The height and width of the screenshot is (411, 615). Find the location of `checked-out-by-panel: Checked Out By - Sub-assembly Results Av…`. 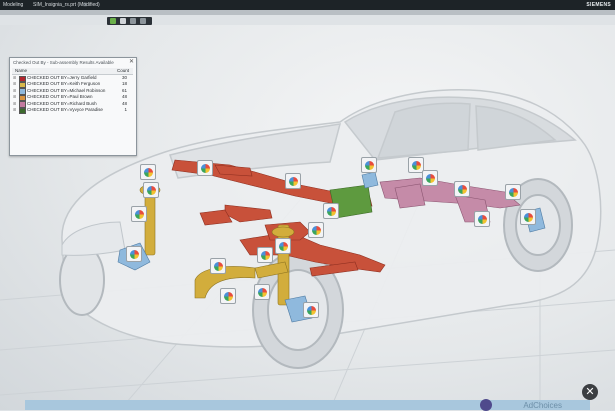

checked-out-by-panel: Checked Out By - Sub-assembly Results Av… is located at coordinates (73, 106).